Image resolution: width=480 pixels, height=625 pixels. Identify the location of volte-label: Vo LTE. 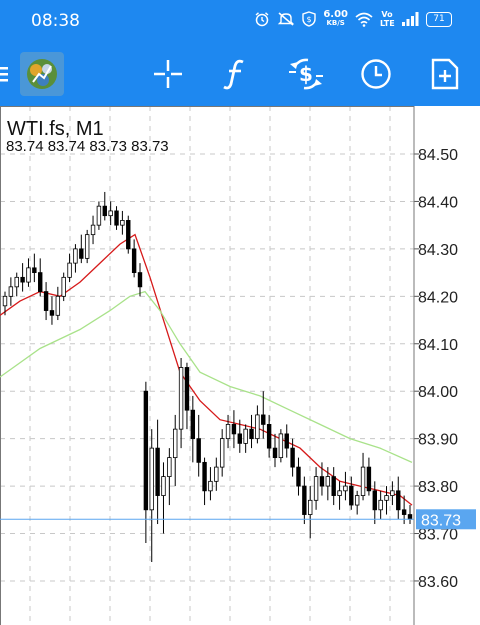
(387, 19).